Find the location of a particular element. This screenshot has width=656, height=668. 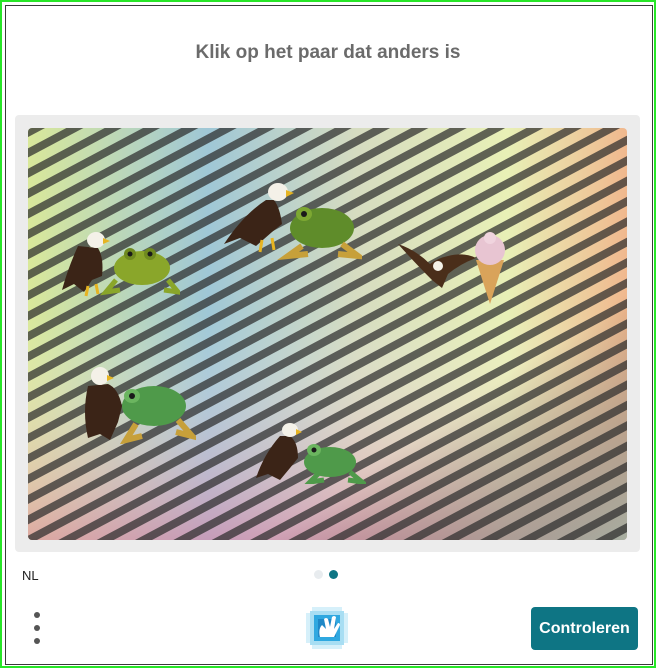

more-vertical-icon is located at coordinates (37, 628).